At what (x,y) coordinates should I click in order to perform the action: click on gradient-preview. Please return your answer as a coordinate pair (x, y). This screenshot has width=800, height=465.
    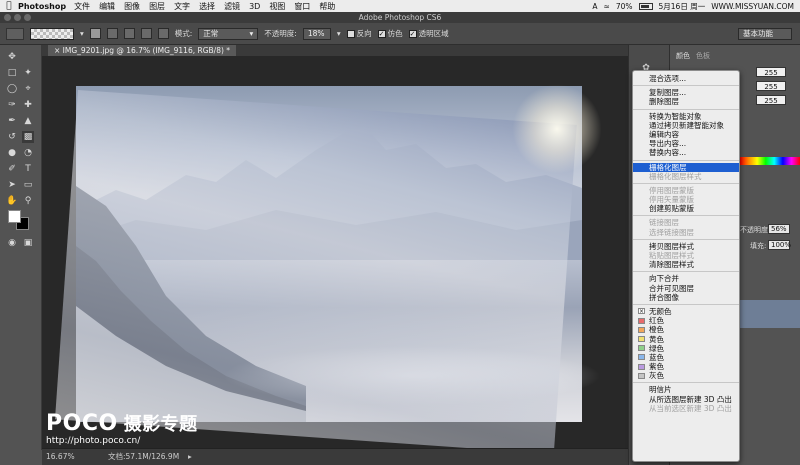
    Looking at the image, I should click on (52, 33).